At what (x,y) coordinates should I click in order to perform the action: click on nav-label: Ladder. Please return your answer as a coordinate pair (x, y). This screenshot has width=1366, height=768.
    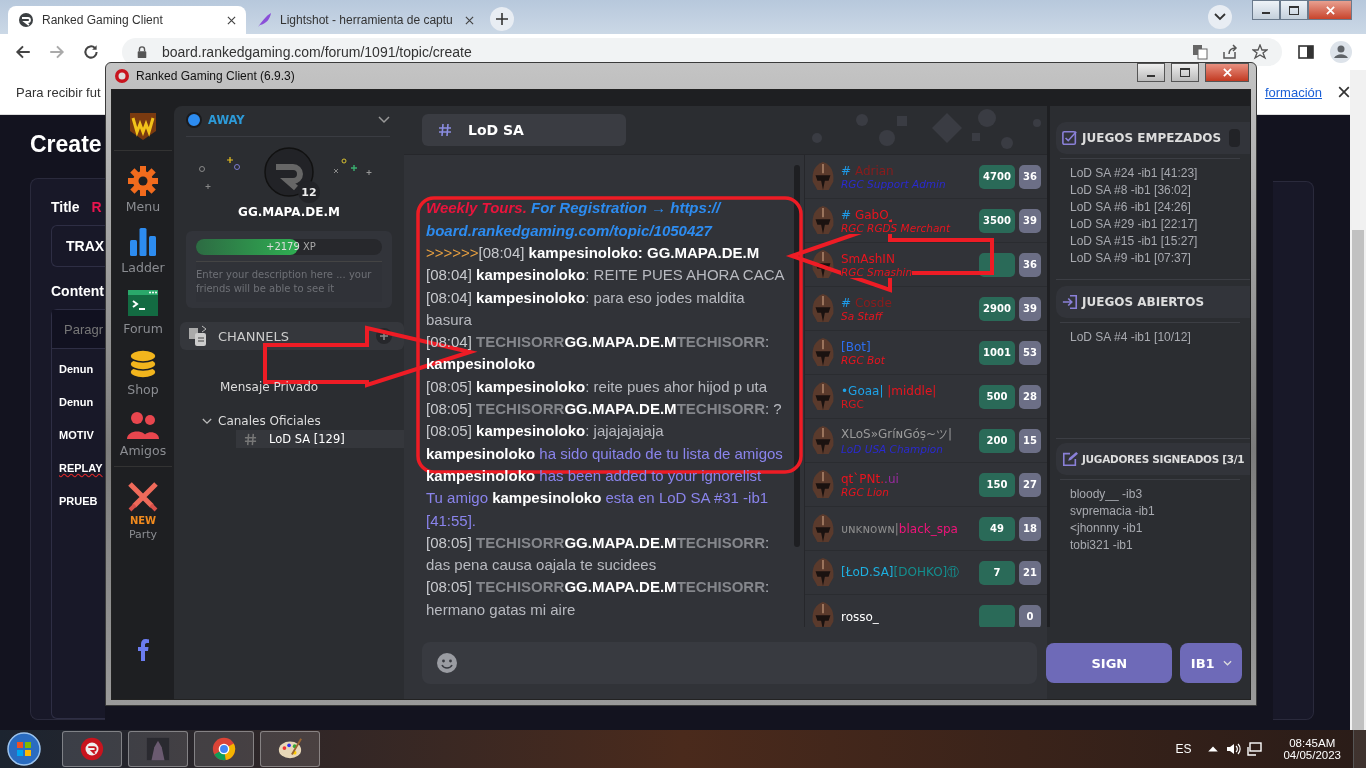
    Looking at the image, I should click on (143, 267).